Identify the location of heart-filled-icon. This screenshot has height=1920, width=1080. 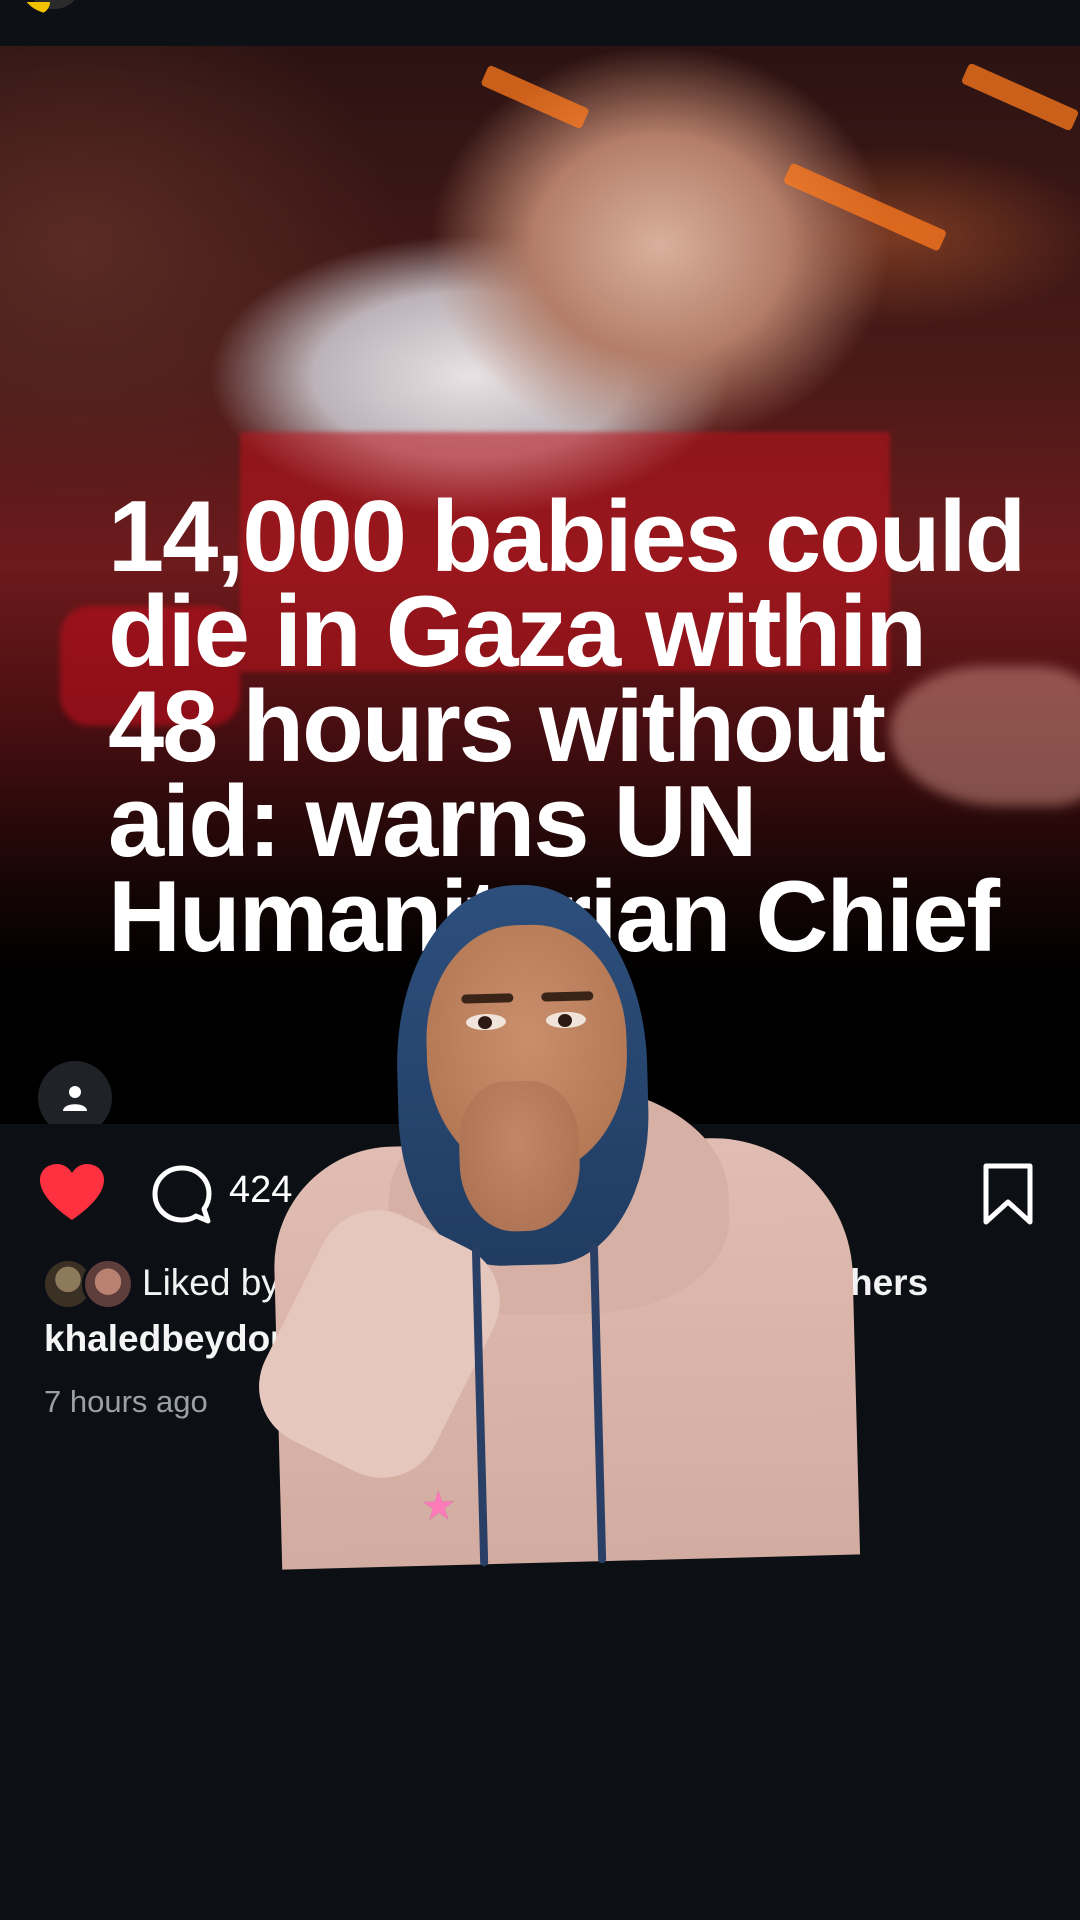
(72, 1192).